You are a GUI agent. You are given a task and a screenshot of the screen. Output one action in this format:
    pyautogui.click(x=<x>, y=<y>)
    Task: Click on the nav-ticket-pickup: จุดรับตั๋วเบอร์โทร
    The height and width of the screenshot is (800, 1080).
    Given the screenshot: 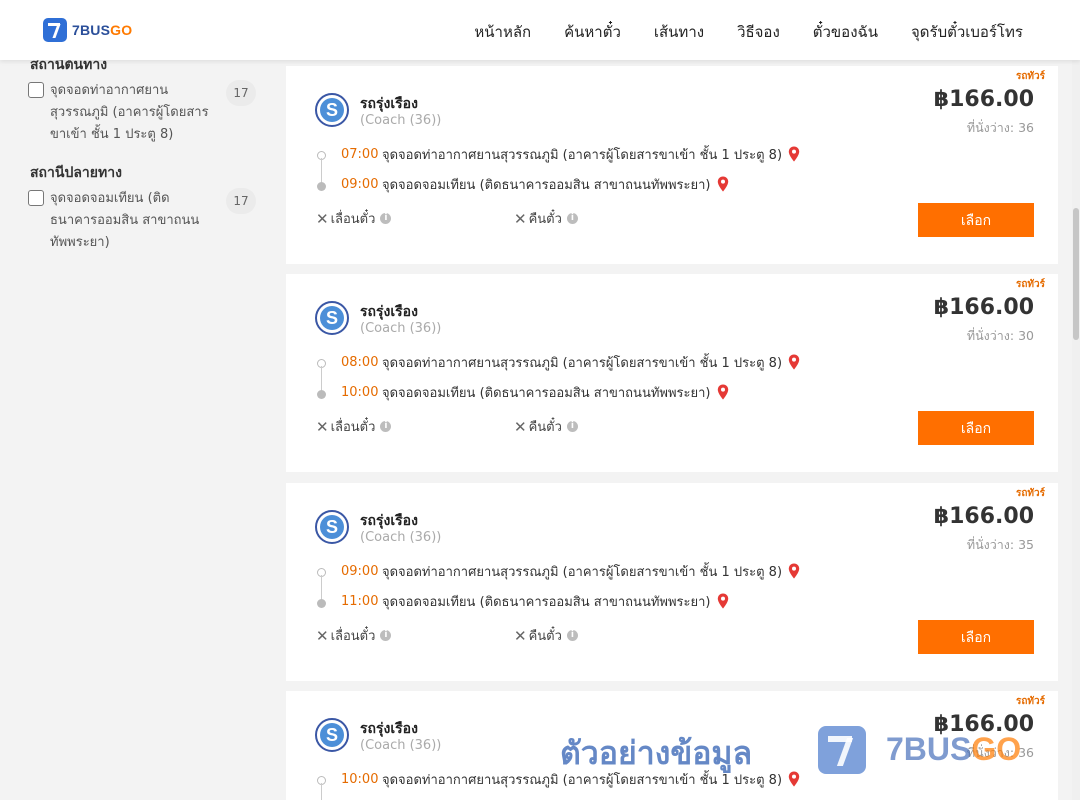 What is the action you would take?
    pyautogui.click(x=967, y=32)
    